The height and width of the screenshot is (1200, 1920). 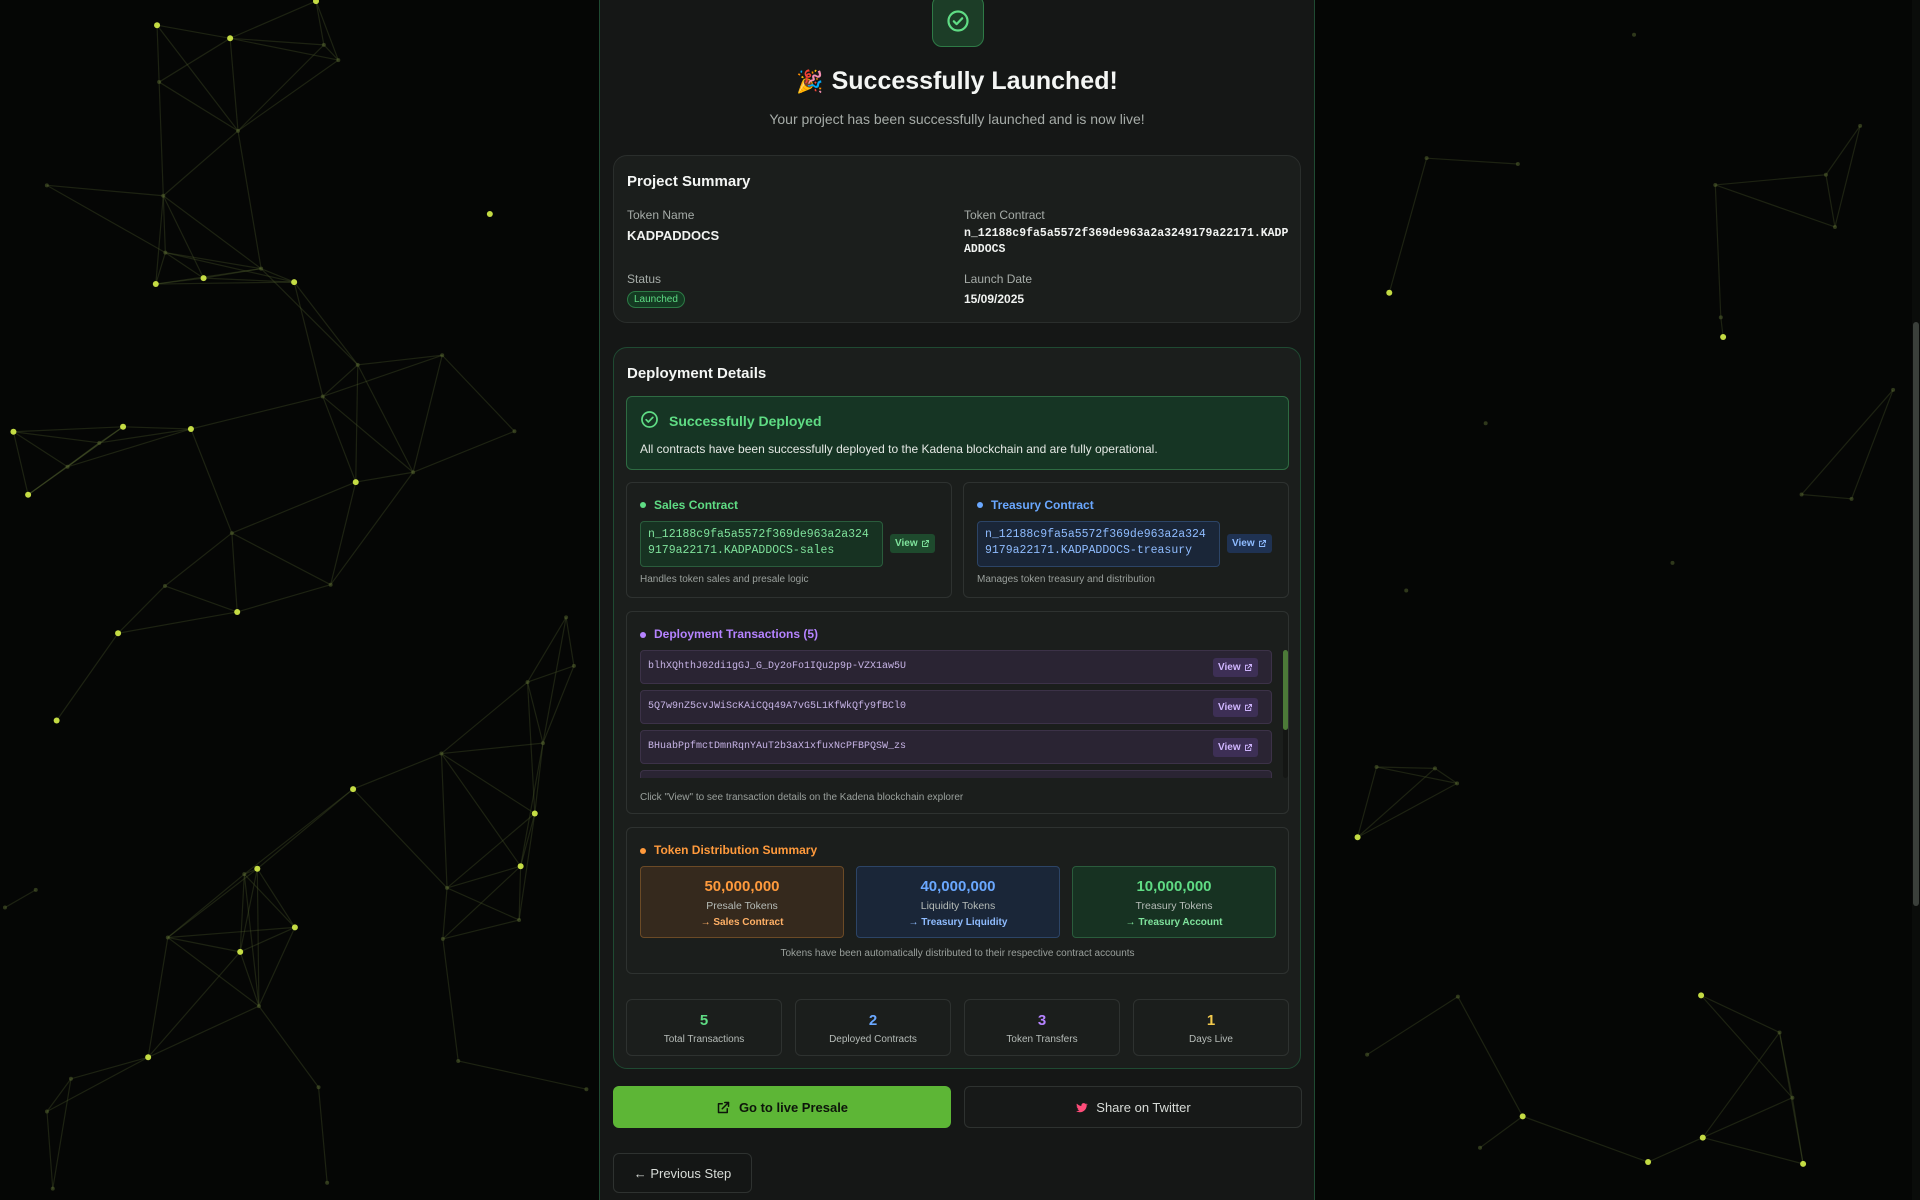 I want to click on stat-label: Days Live, so click(x=1211, y=1039).